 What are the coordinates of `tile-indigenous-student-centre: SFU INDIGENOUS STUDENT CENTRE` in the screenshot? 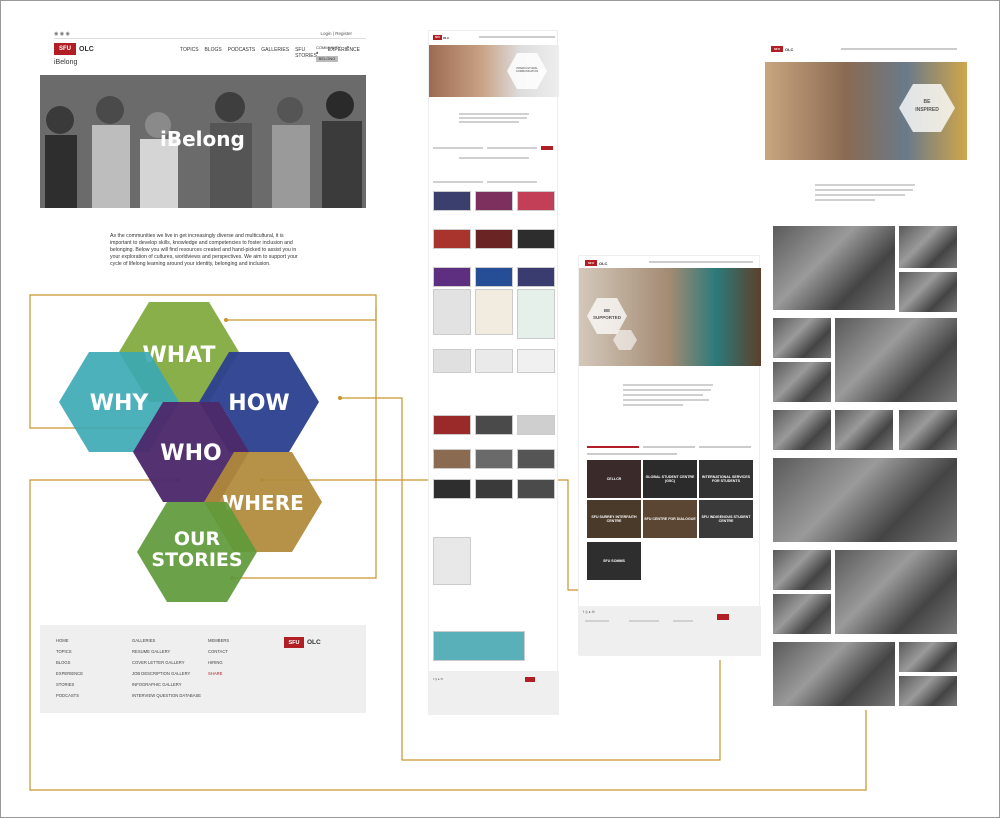 It's located at (726, 519).